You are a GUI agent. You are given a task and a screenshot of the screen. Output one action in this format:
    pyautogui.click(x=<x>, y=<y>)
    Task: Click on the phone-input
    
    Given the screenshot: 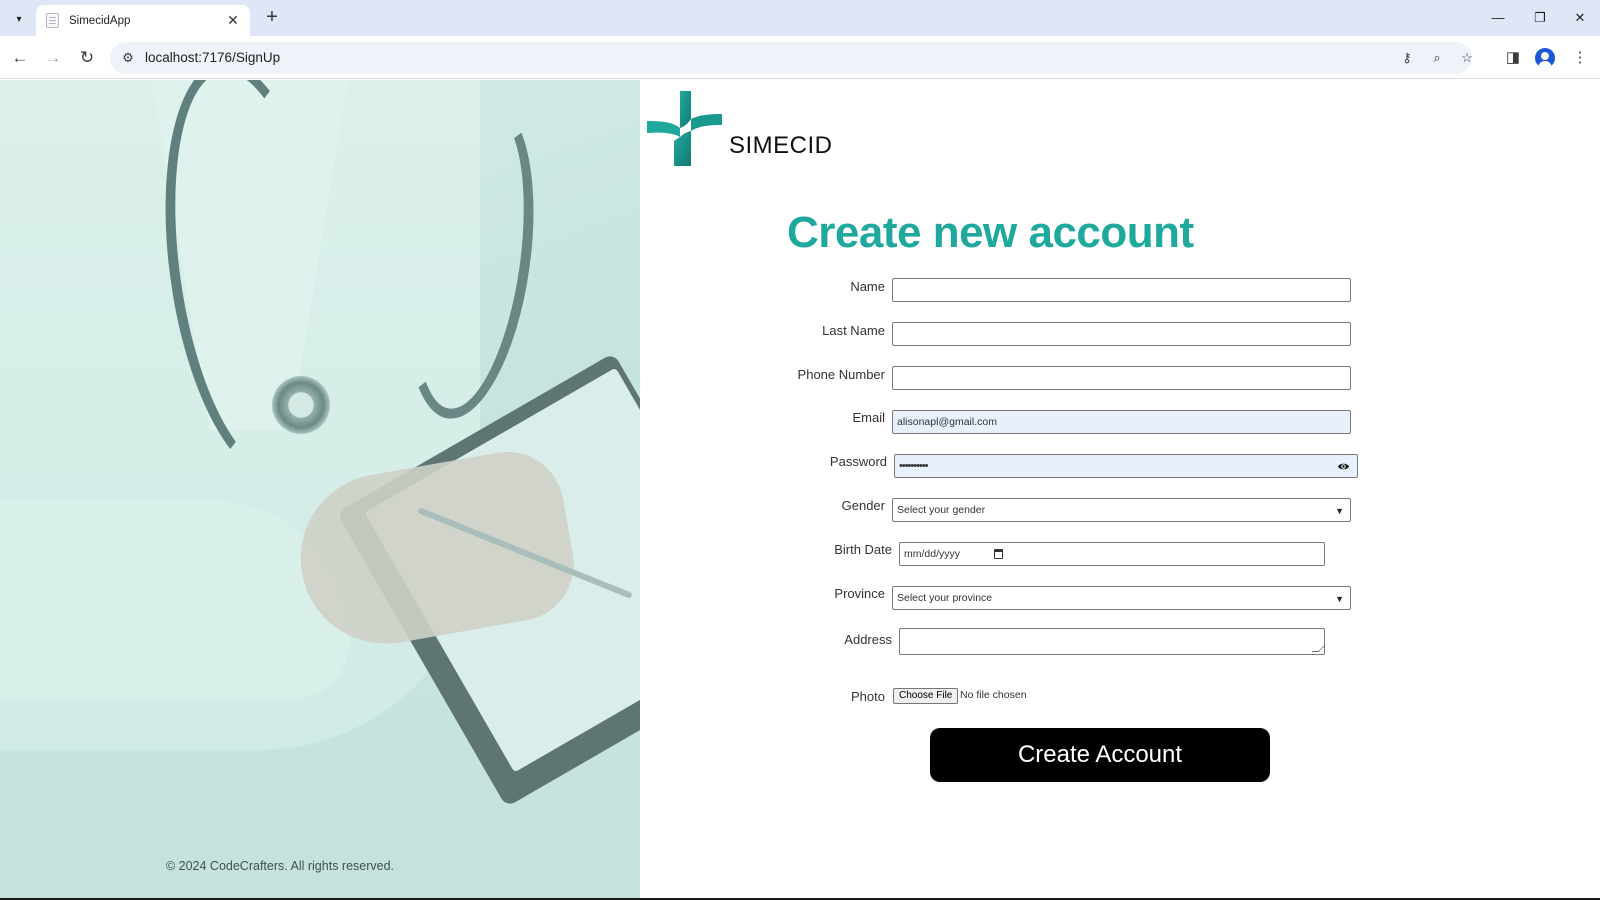 What is the action you would take?
    pyautogui.click(x=1121, y=378)
    